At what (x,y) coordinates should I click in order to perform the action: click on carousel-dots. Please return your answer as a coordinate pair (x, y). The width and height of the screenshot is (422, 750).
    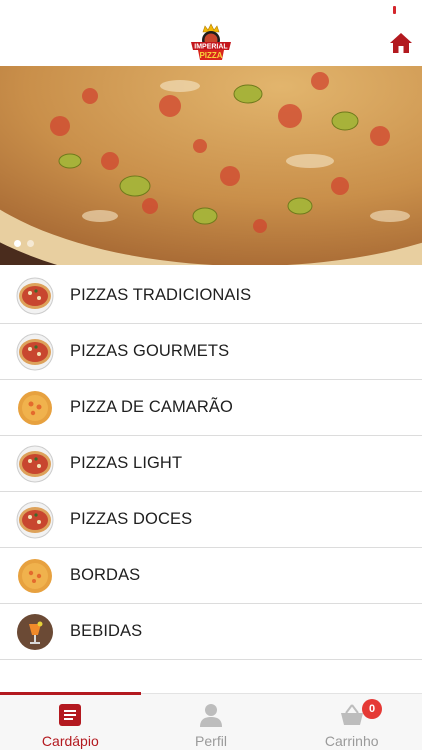
    Looking at the image, I should click on (24, 243).